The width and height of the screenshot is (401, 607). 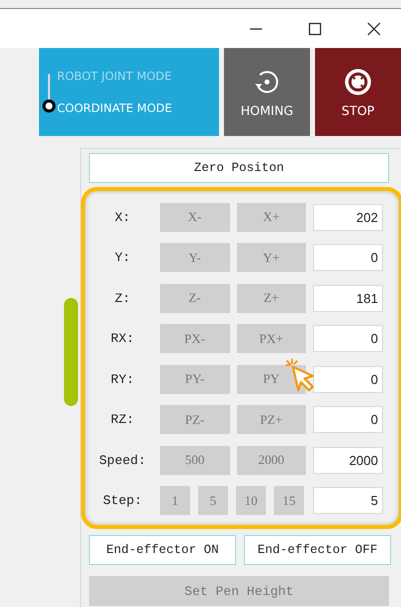 I want to click on value-field: 2000, so click(x=348, y=460).